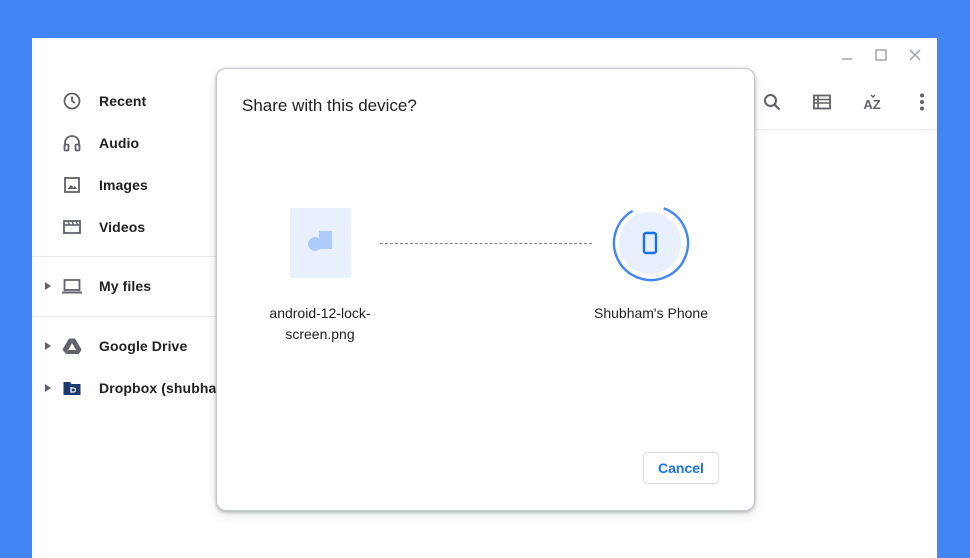 The image size is (970, 558). What do you see at coordinates (650, 245) in the screenshot?
I see `smartphone-icon` at bounding box center [650, 245].